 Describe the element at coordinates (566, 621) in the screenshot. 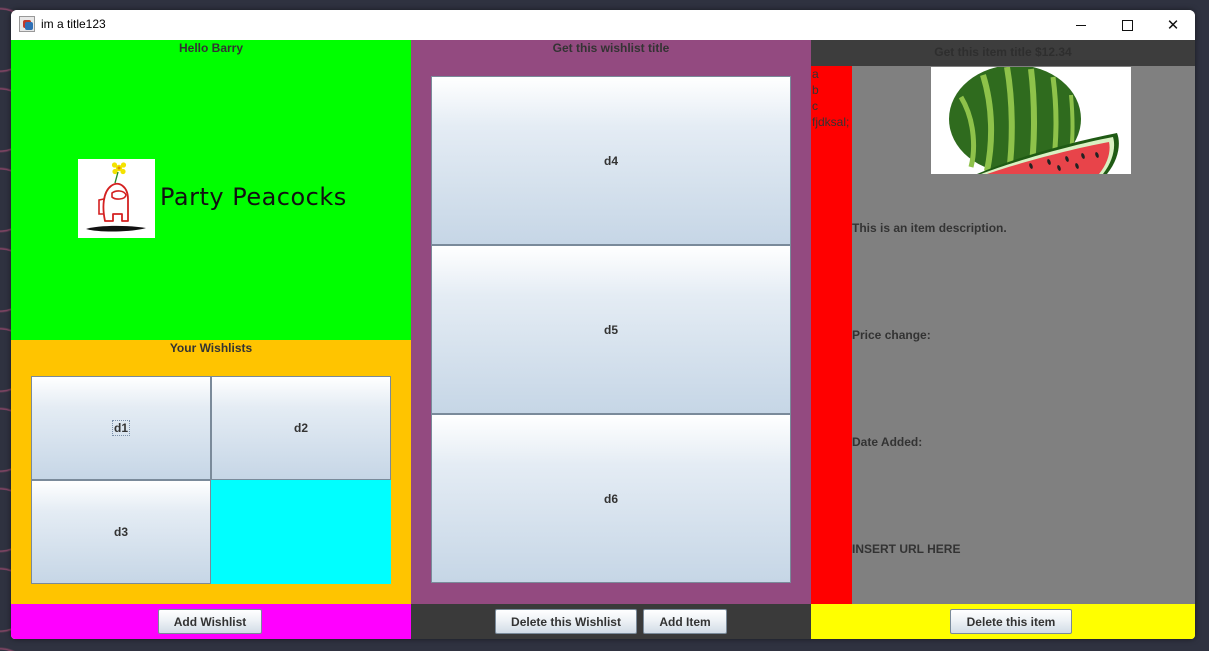

I see `delete-wishlist-button: Delete this Wishlist` at that location.